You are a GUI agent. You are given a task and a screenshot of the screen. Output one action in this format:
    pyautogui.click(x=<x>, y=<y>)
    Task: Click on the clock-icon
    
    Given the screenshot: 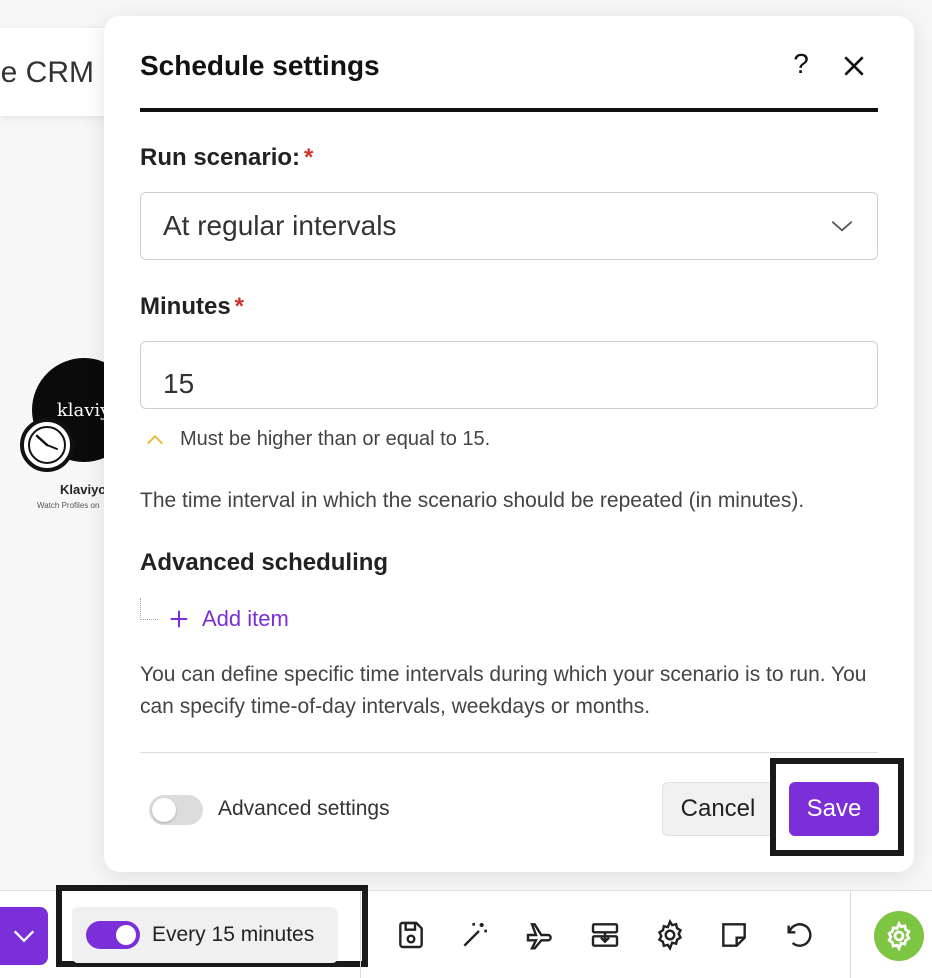 What is the action you would take?
    pyautogui.click(x=47, y=445)
    